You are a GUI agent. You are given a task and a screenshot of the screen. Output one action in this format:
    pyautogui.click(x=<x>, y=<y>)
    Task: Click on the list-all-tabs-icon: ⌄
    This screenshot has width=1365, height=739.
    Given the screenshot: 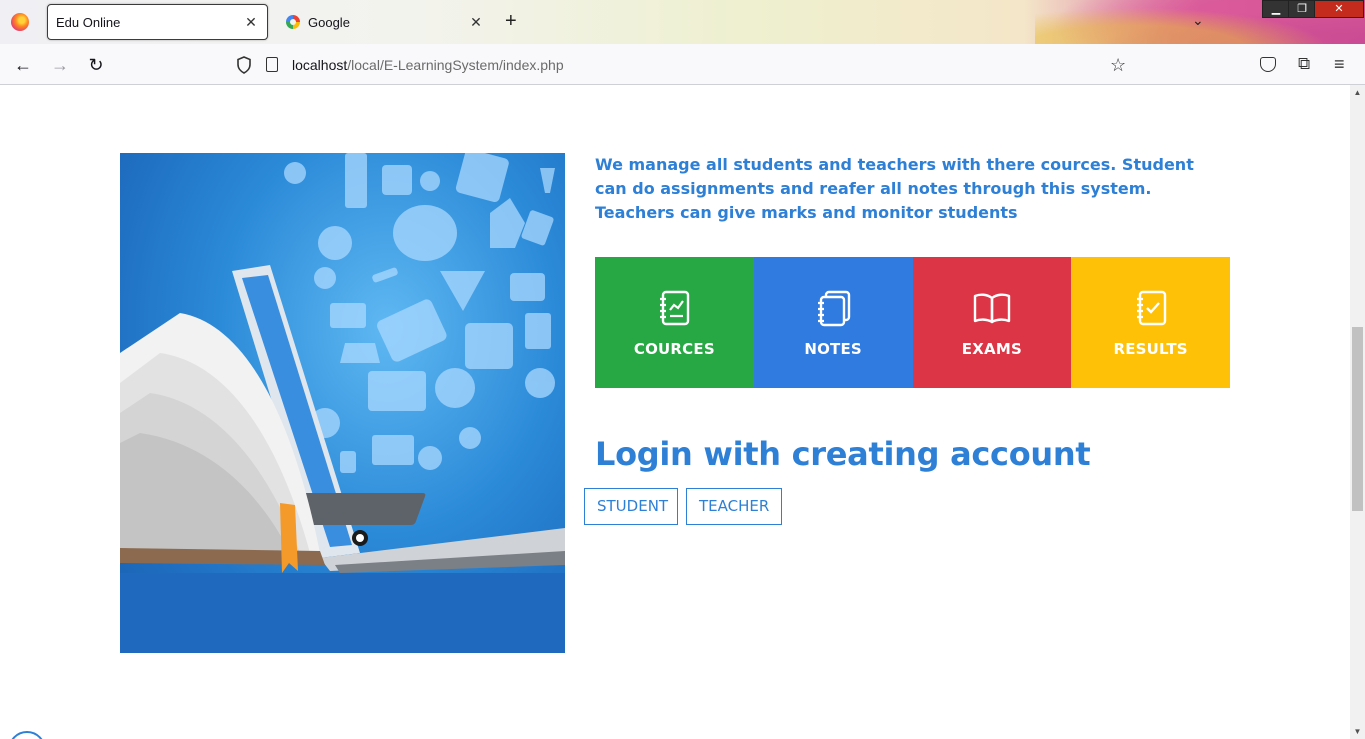 What is the action you would take?
    pyautogui.click(x=1198, y=20)
    